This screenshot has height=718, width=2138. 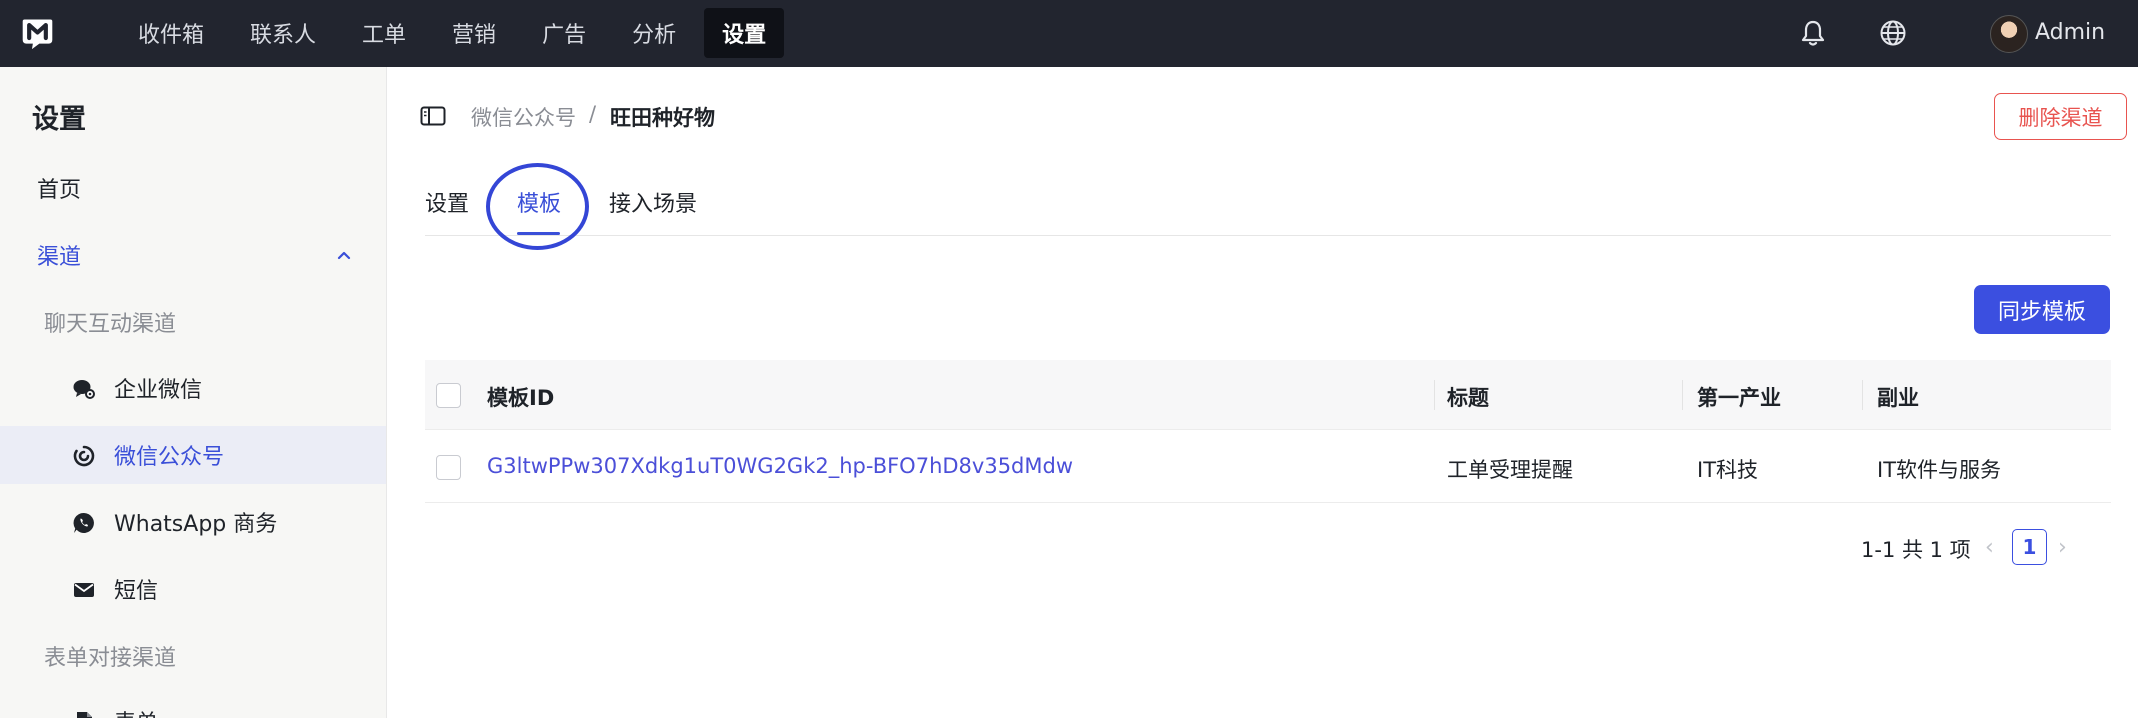 What do you see at coordinates (1069, 33) in the screenshot?
I see `top-navigation-bar: 收件箱 联系人 工单 营销 广告 分析 设置 Admin` at bounding box center [1069, 33].